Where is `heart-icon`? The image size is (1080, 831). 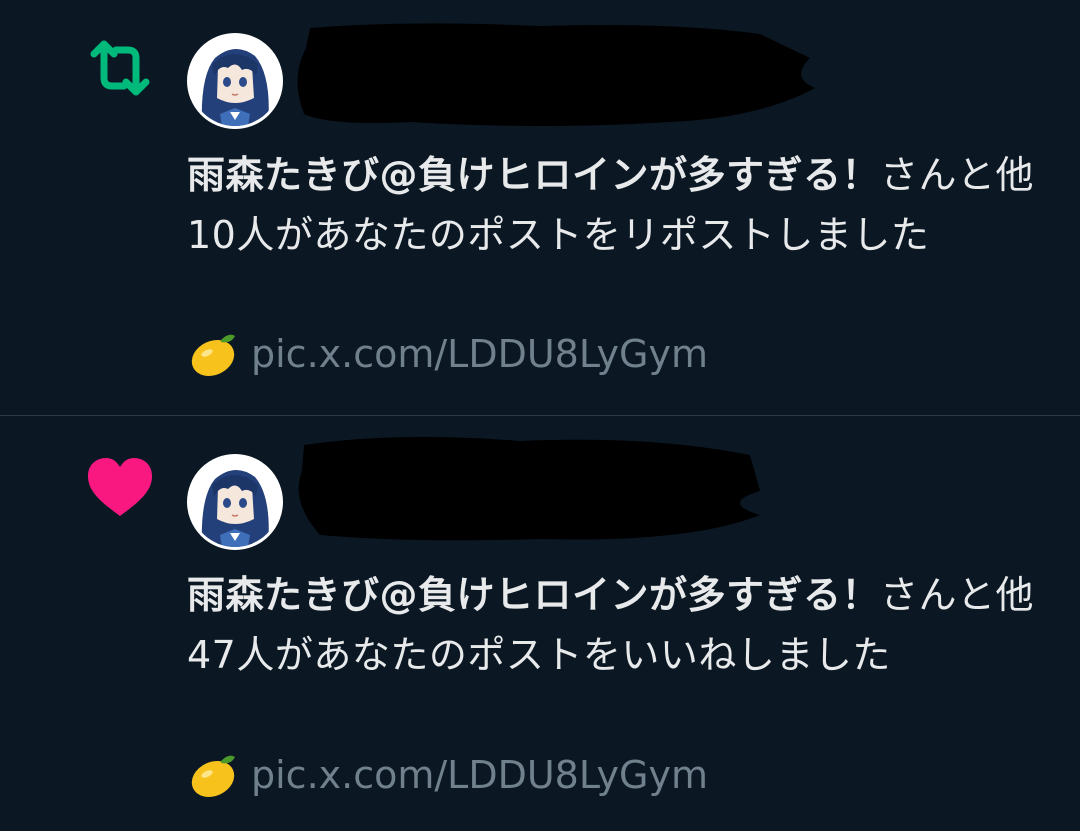 heart-icon is located at coordinates (120, 487).